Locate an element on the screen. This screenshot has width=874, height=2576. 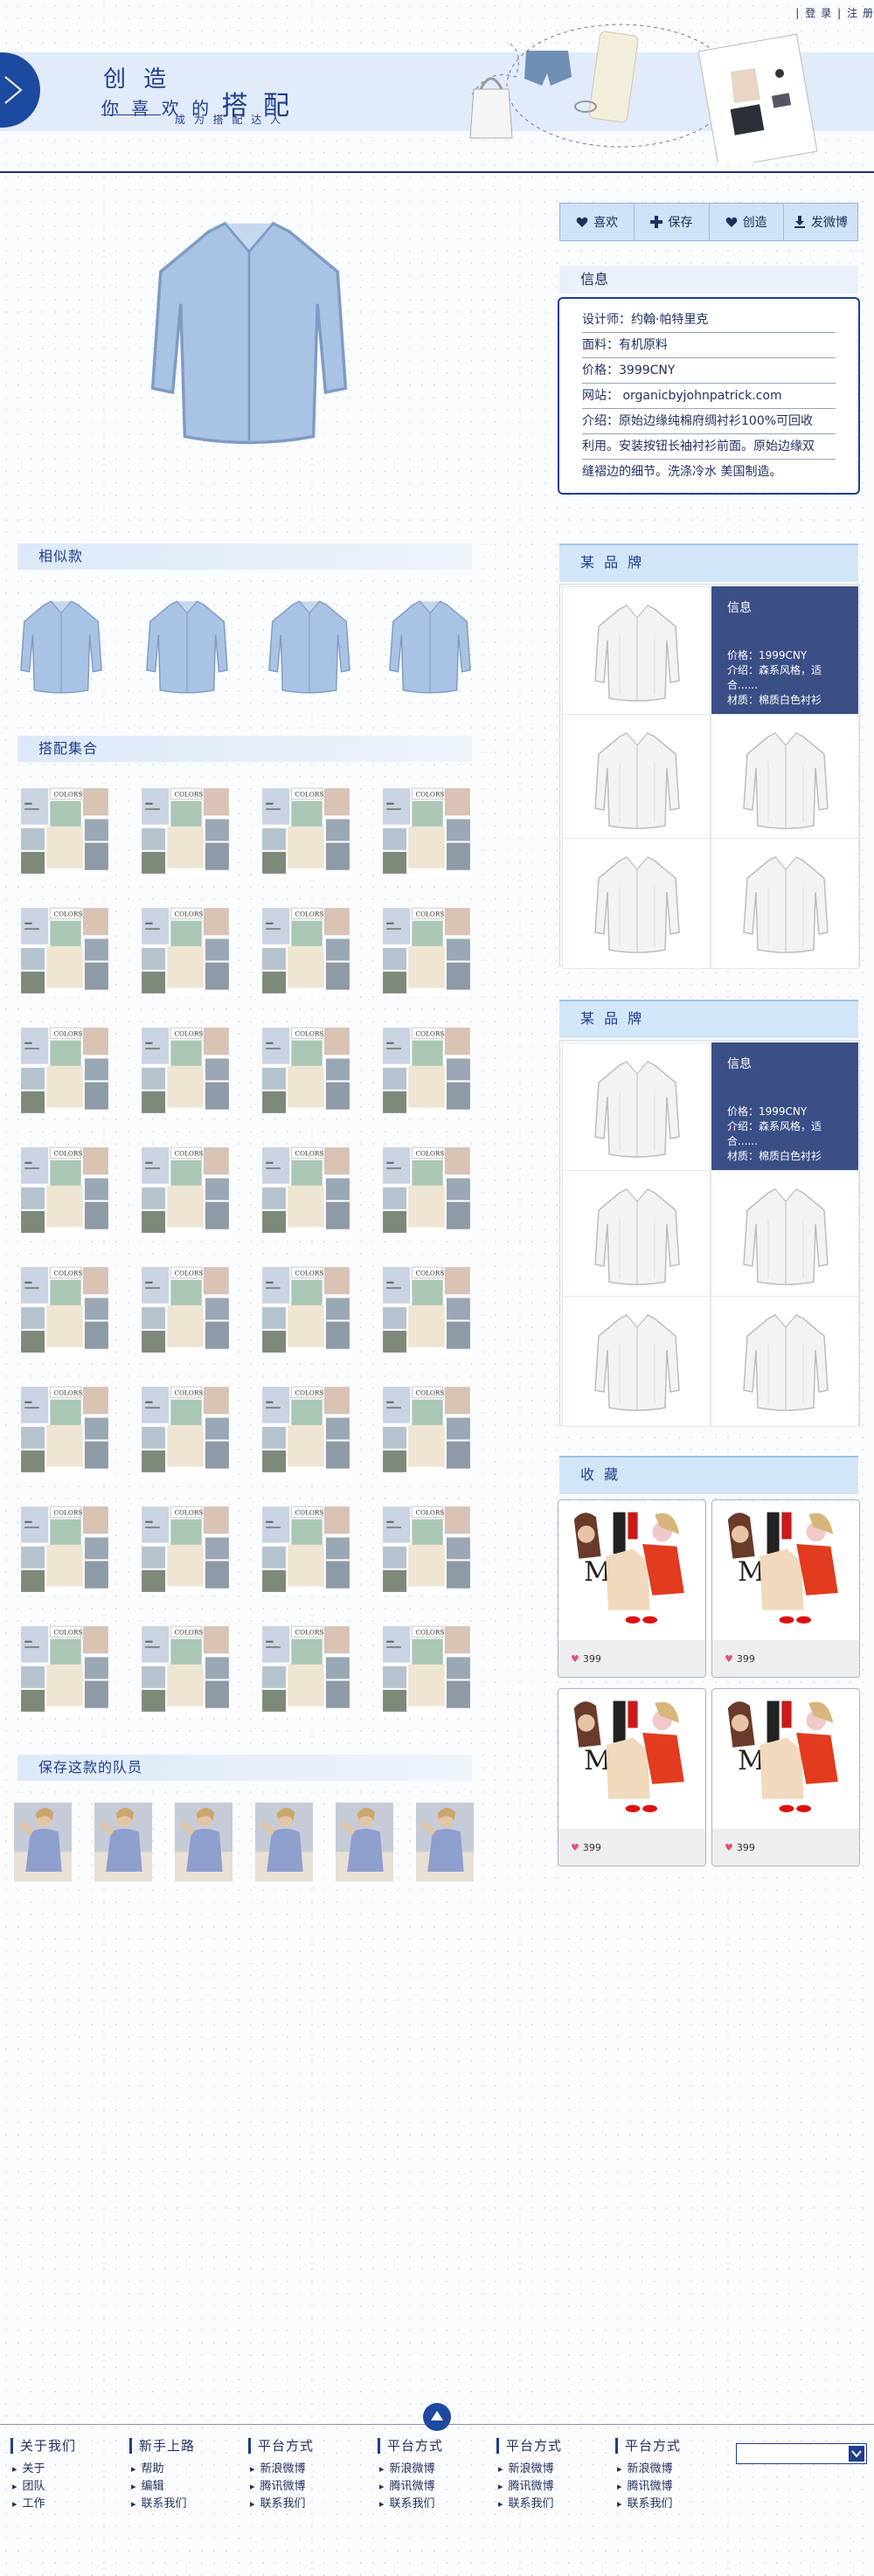
footer-column-title: 平台方式 is located at coordinates (411, 2446).